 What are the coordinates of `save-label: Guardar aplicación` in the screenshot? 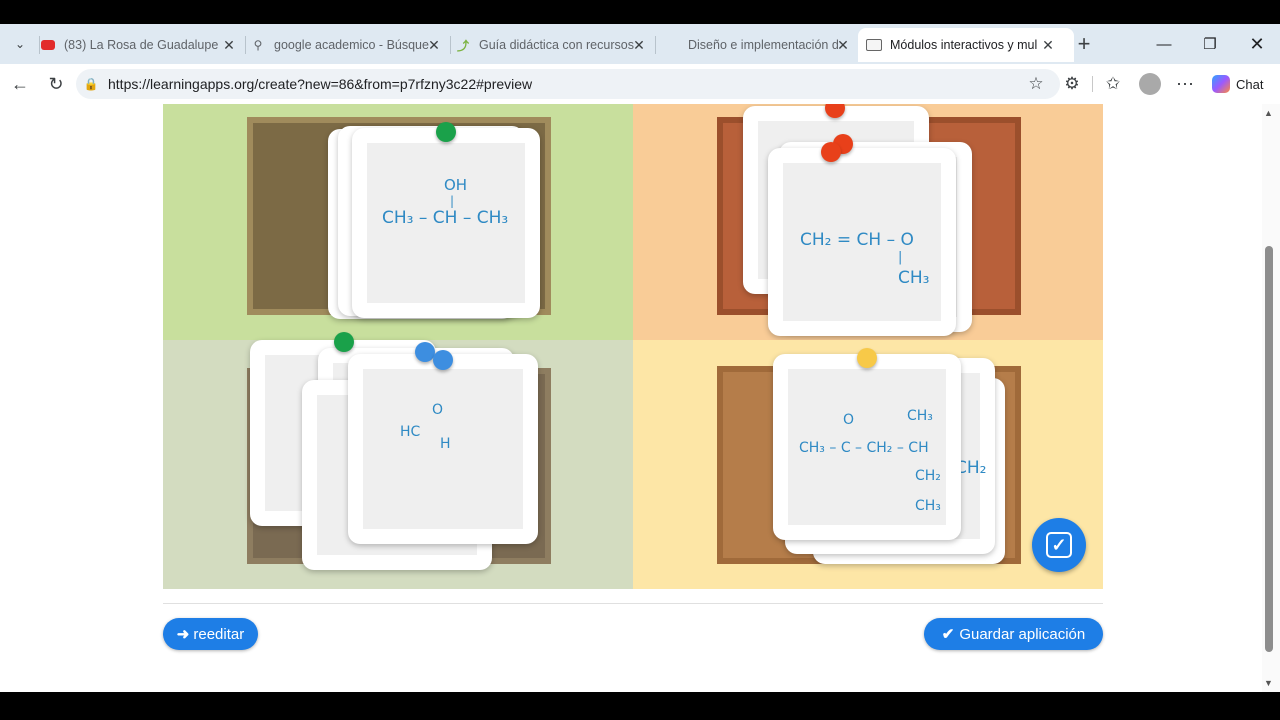 It's located at (1022, 634).